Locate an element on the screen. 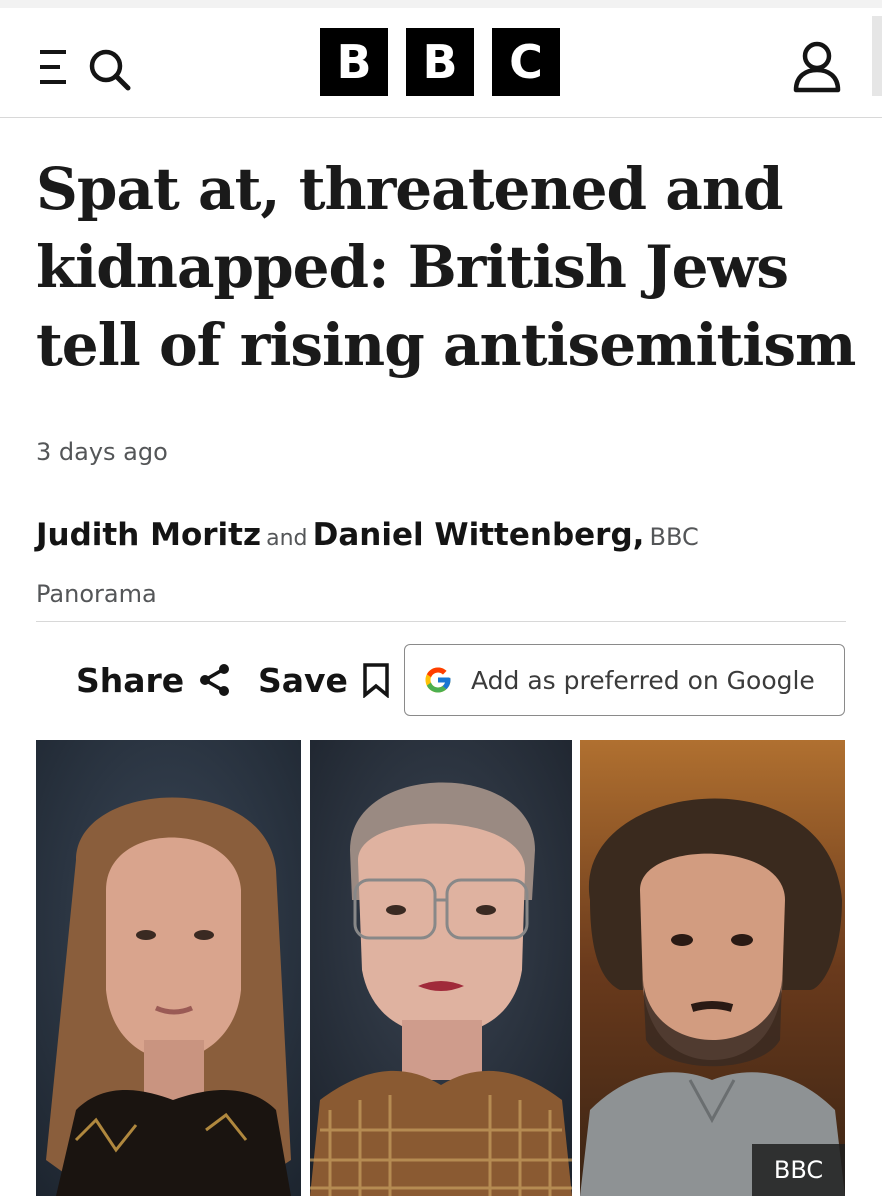 This screenshot has width=882, height=1200. logo-block-2: B is located at coordinates (440, 62).